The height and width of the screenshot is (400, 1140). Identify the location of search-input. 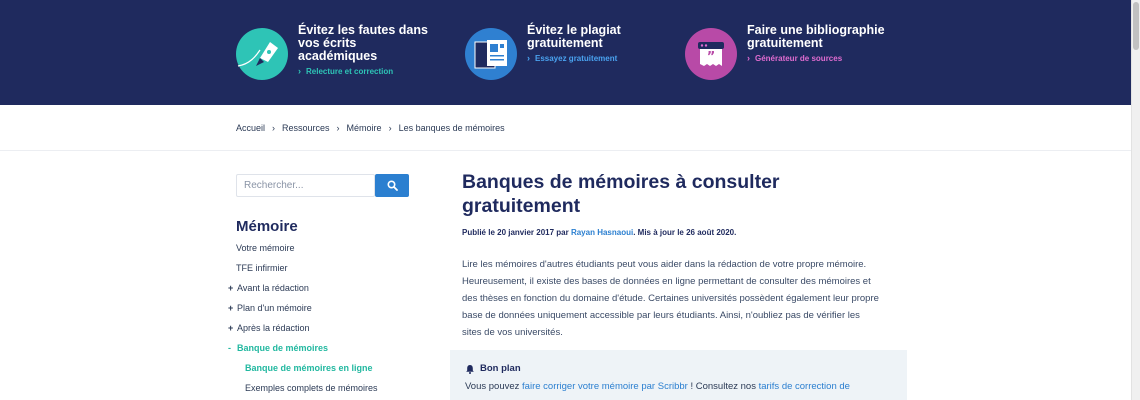
(305, 185).